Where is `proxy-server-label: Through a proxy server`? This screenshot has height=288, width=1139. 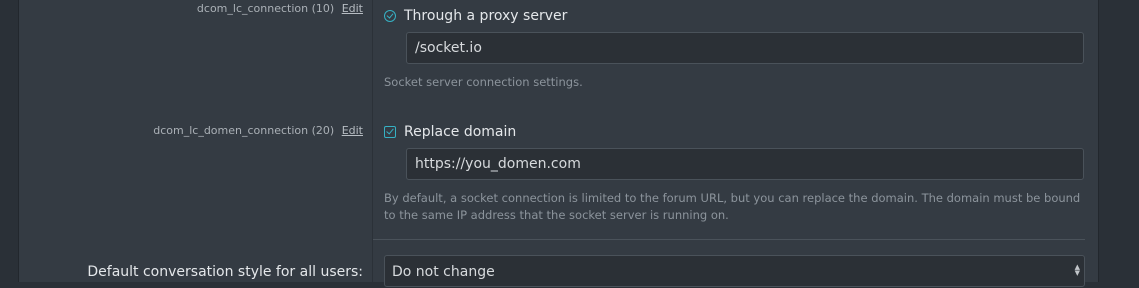
proxy-server-label: Through a proxy server is located at coordinates (486, 16).